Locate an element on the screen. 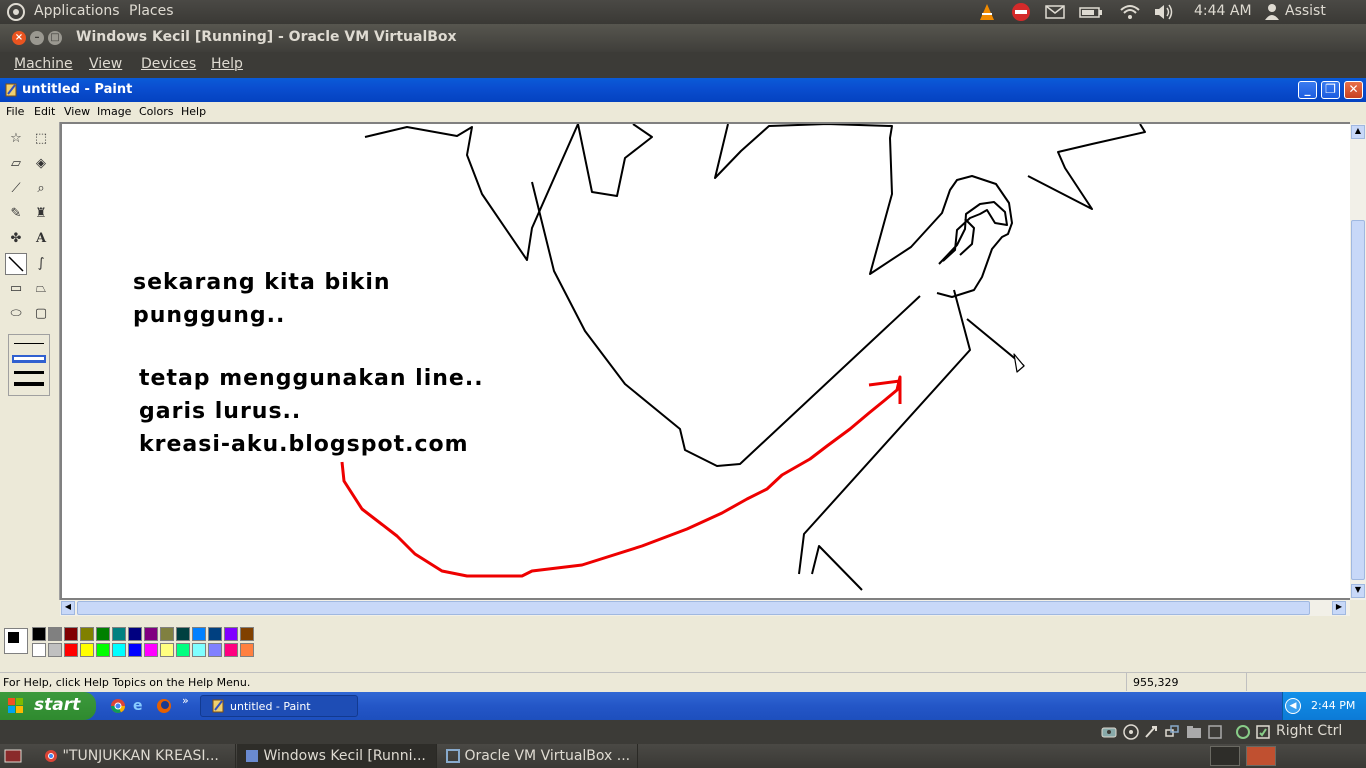 This screenshot has height=768, width=1366. paint-restore-button: ❐ is located at coordinates (1330, 90).